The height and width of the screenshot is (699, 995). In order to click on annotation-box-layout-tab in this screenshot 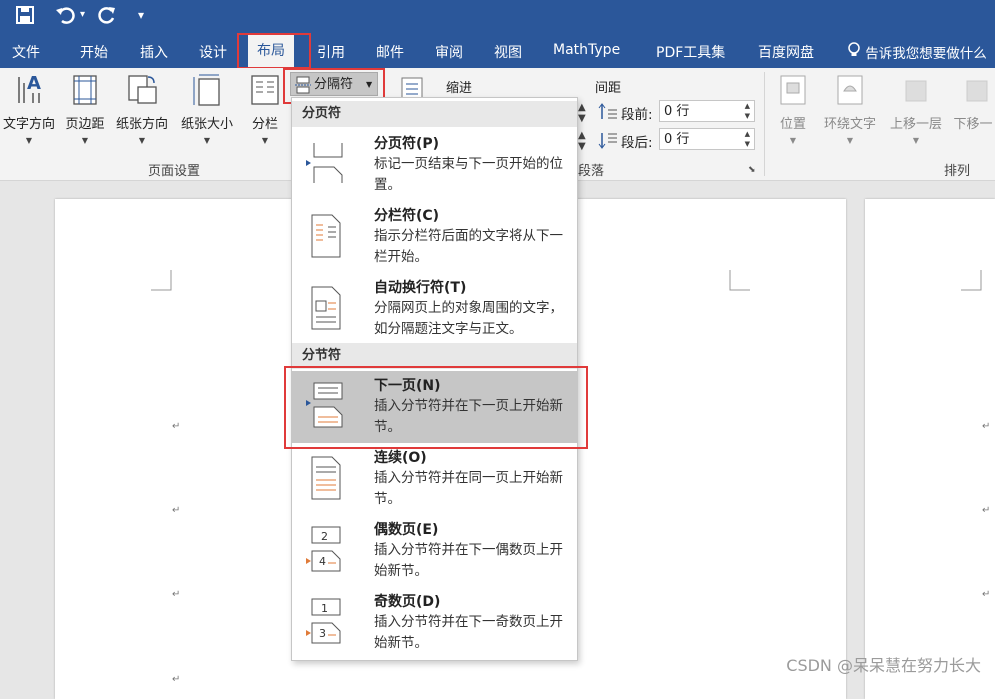, I will do `click(274, 51)`.